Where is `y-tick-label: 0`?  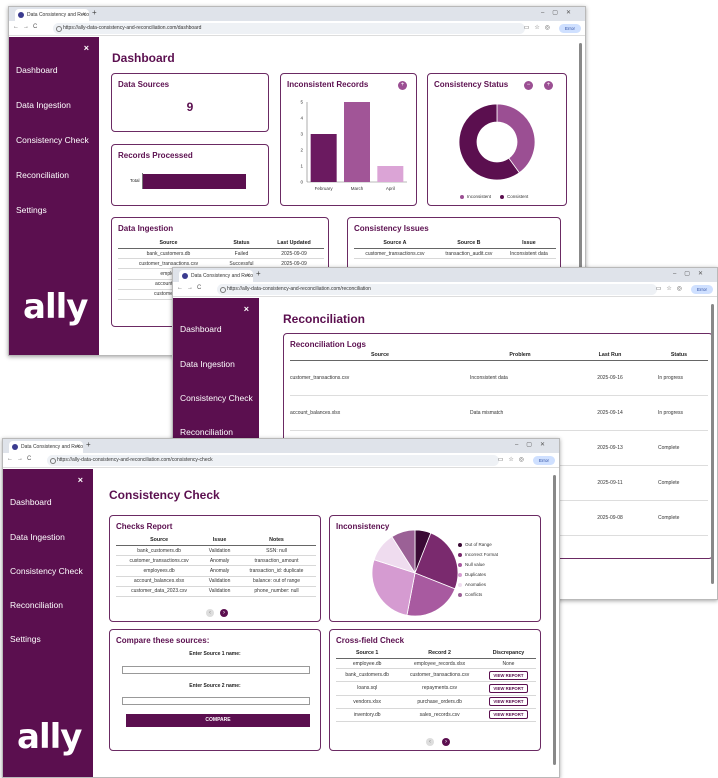 y-tick-label: 0 is located at coordinates (301, 182).